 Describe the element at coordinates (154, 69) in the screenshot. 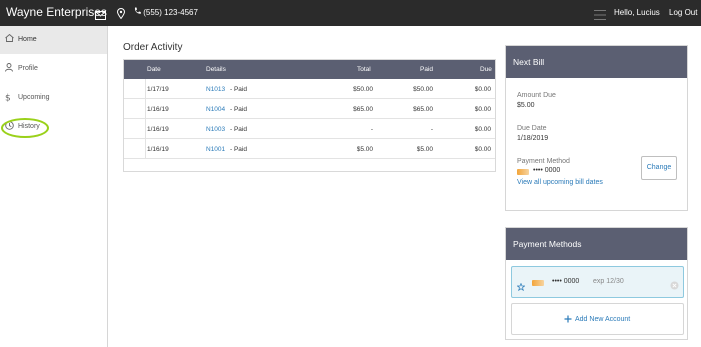

I see `column-header-date: Date` at that location.